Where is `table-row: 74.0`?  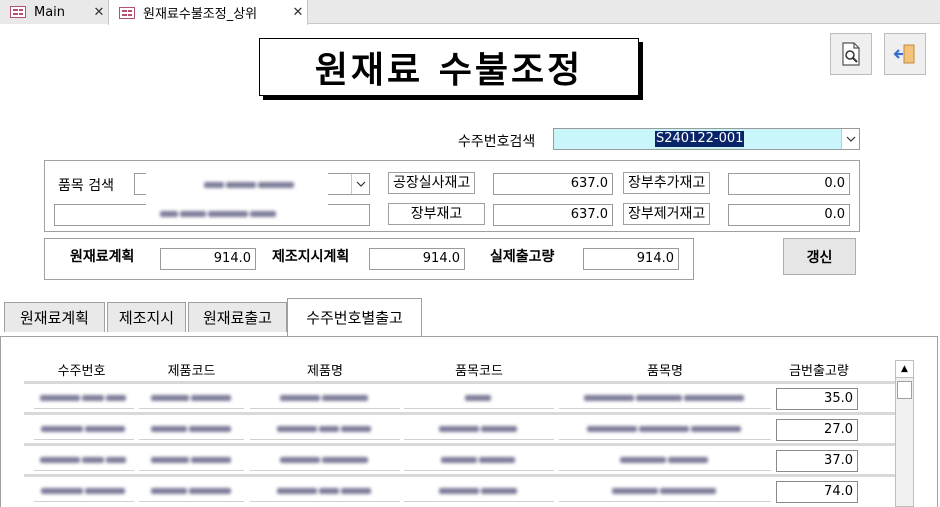
table-row: 74.0 is located at coordinates (460, 491).